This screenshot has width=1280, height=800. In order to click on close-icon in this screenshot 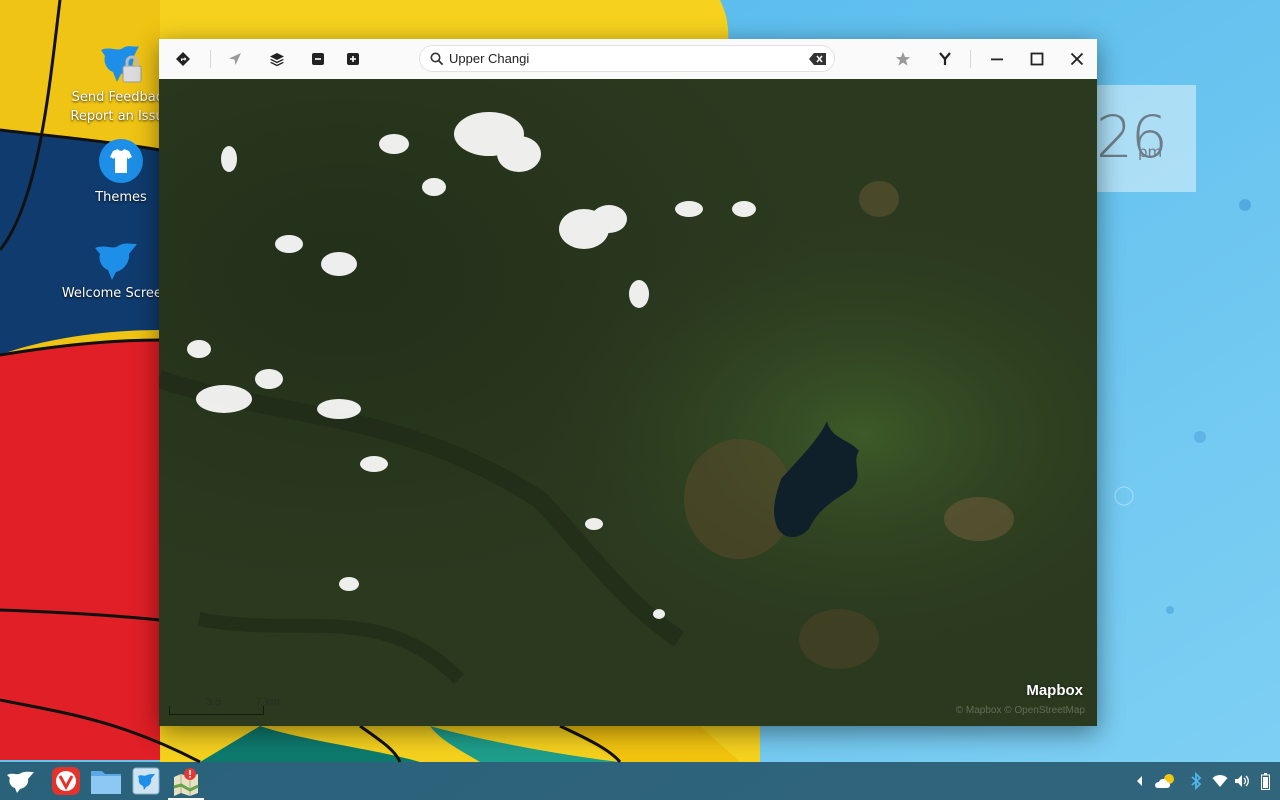, I will do `click(1077, 59)`.